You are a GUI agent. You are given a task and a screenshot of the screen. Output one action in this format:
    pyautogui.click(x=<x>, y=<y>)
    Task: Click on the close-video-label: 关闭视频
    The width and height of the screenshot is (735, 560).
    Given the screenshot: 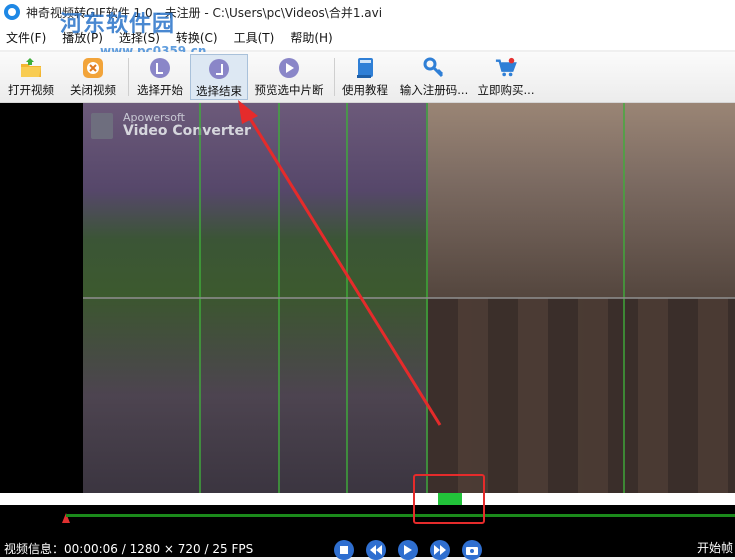 What is the action you would take?
    pyautogui.click(x=93, y=90)
    